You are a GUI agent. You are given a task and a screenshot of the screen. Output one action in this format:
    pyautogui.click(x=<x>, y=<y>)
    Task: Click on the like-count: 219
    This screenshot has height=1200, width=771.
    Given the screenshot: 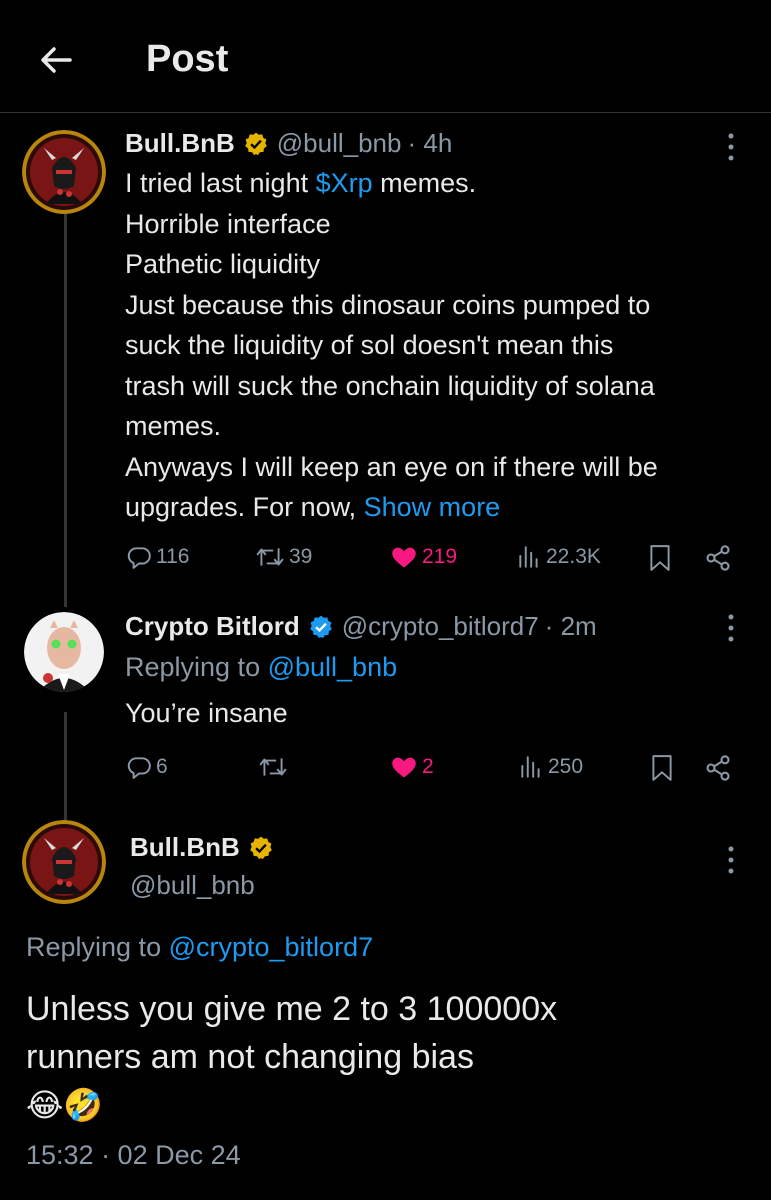 What is the action you would take?
    pyautogui.click(x=440, y=556)
    